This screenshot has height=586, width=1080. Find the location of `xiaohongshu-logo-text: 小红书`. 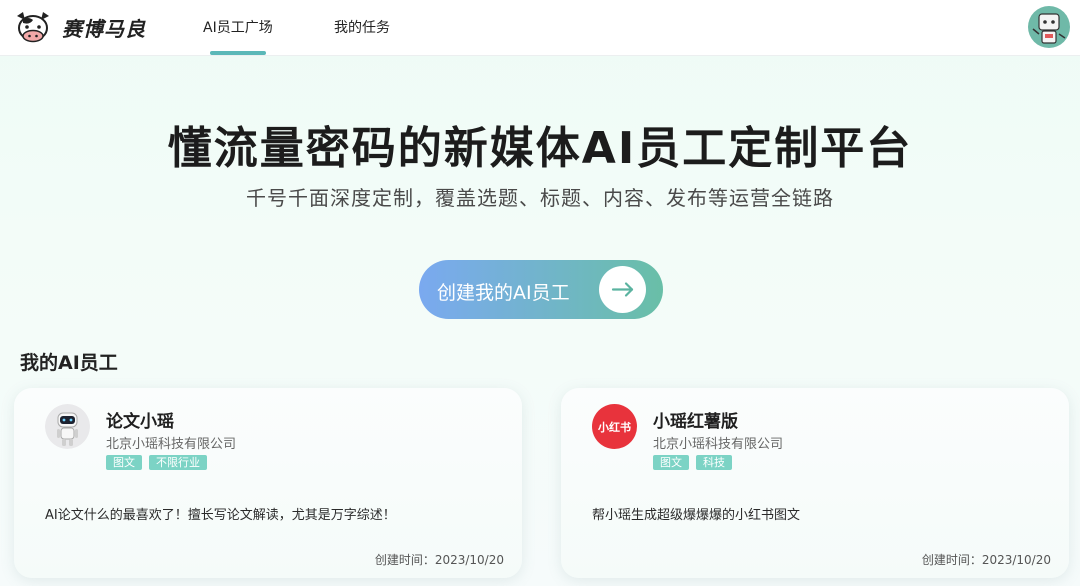

xiaohongshu-logo-text: 小红书 is located at coordinates (614, 427).